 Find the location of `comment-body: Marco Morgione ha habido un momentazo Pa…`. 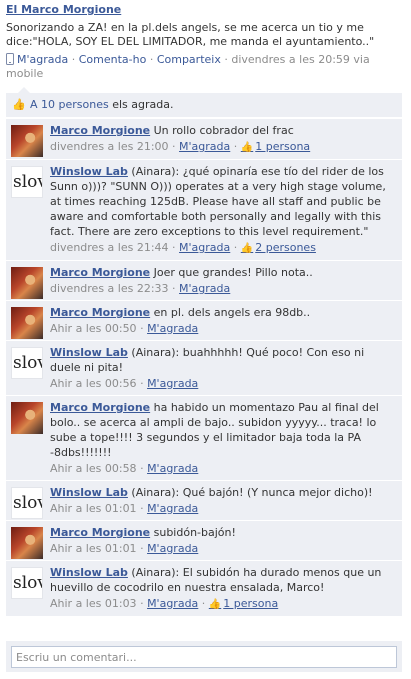

comment-body: Marco Morgione ha habido un momentazo Pa… is located at coordinates (223, 430).